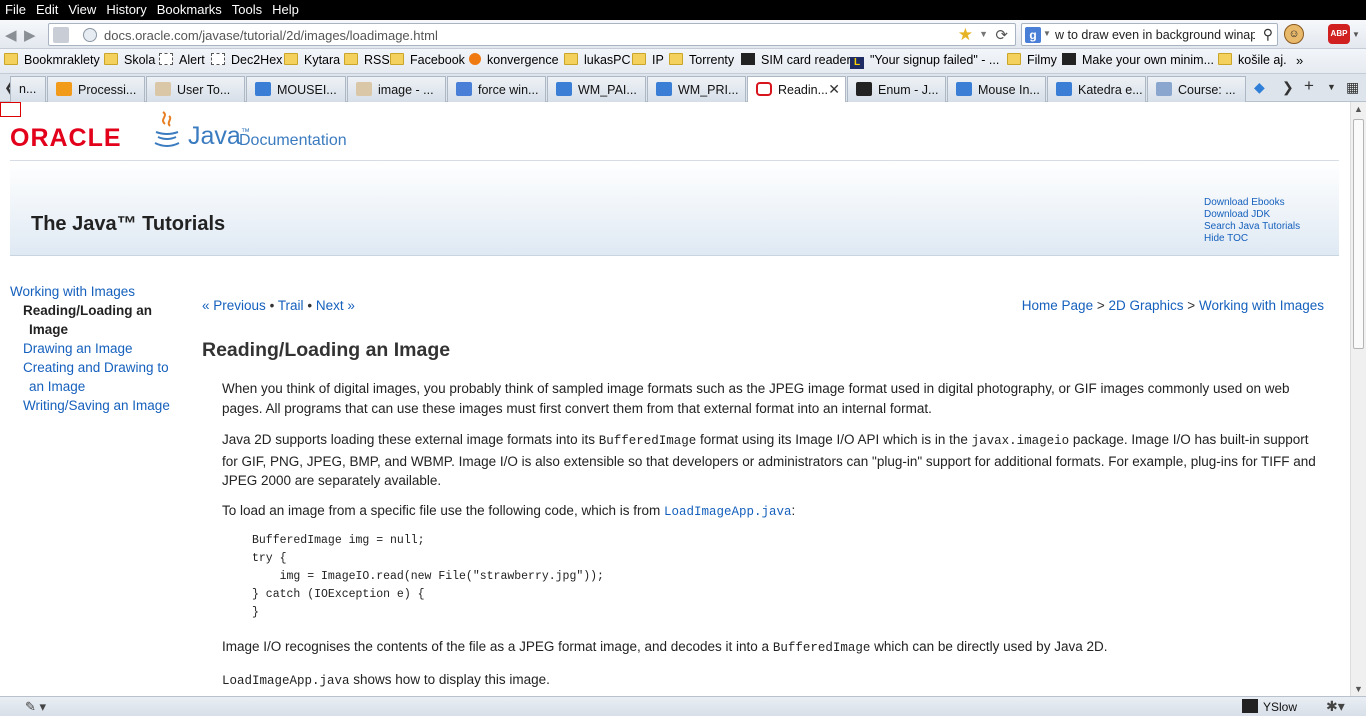  What do you see at coordinates (728, 512) in the screenshot?
I see `loadimageapp-link: LoadImageApp.java` at bounding box center [728, 512].